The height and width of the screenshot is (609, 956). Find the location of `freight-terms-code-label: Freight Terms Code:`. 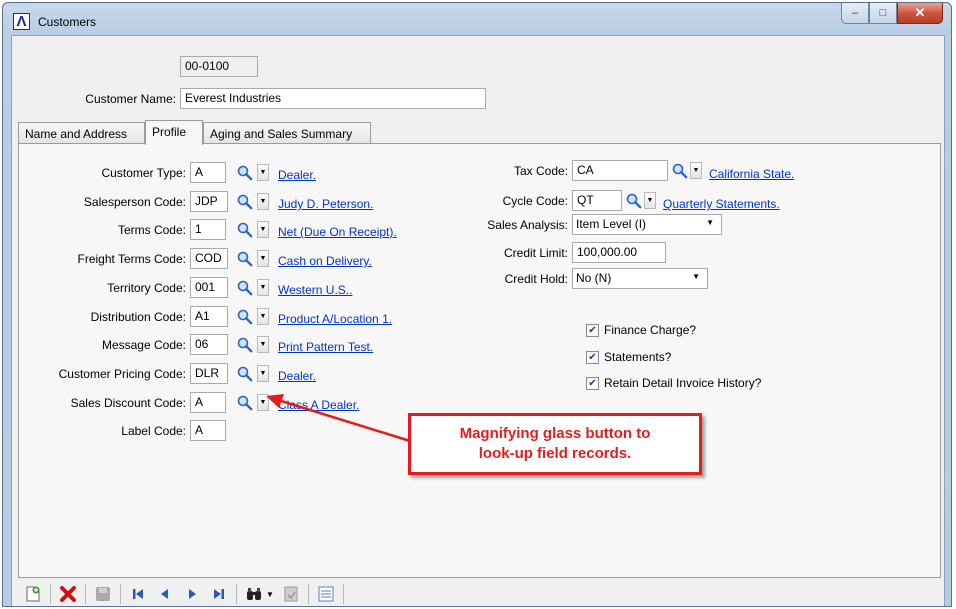

freight-terms-code-label: Freight Terms Code: is located at coordinates (132, 259).